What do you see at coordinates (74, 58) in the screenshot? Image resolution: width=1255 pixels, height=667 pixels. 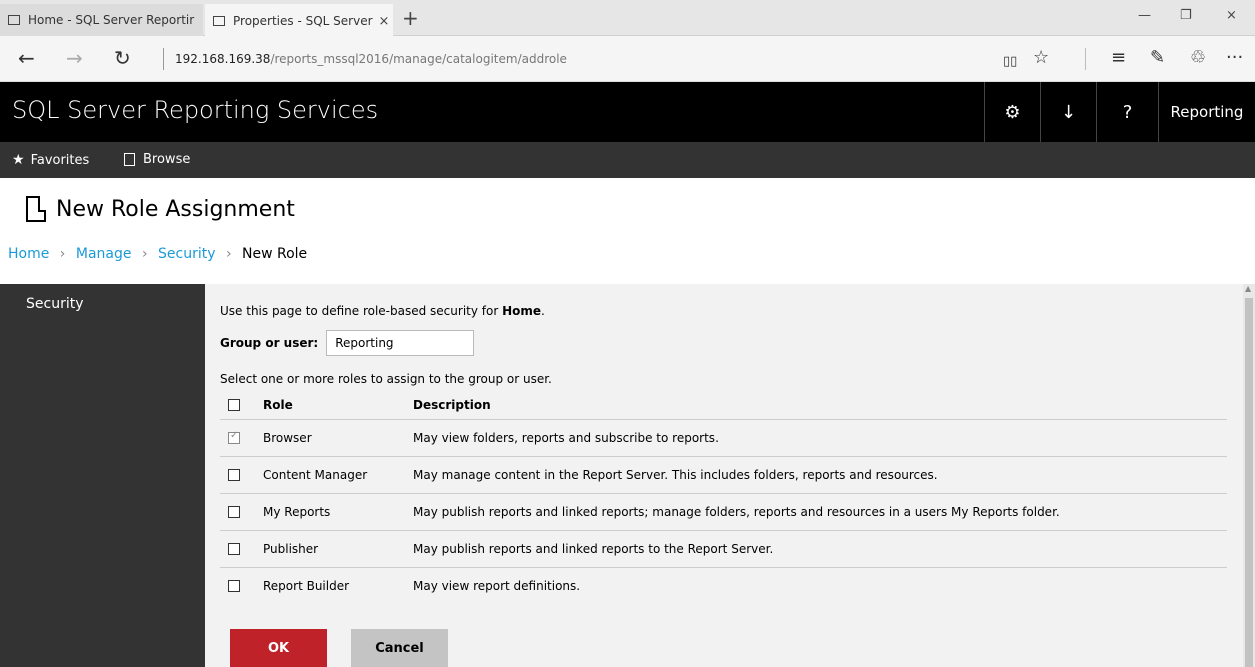 I see `forward-arrow-icon: →` at bounding box center [74, 58].